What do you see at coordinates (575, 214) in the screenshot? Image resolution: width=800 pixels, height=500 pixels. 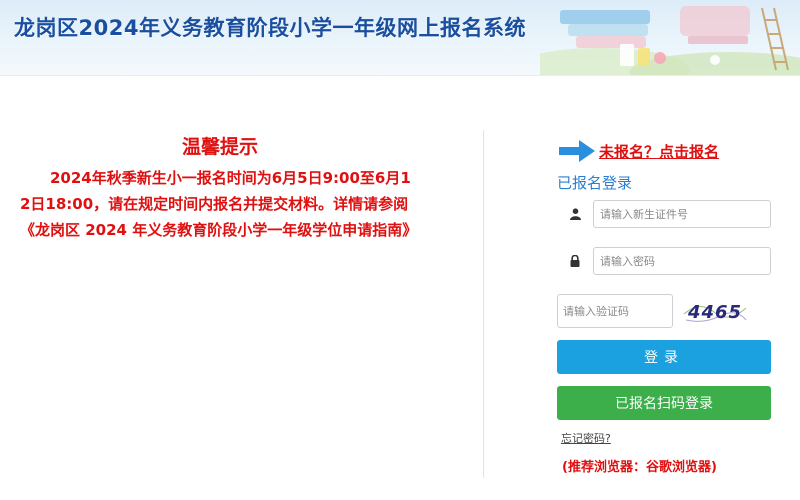 I see `user-icon` at bounding box center [575, 214].